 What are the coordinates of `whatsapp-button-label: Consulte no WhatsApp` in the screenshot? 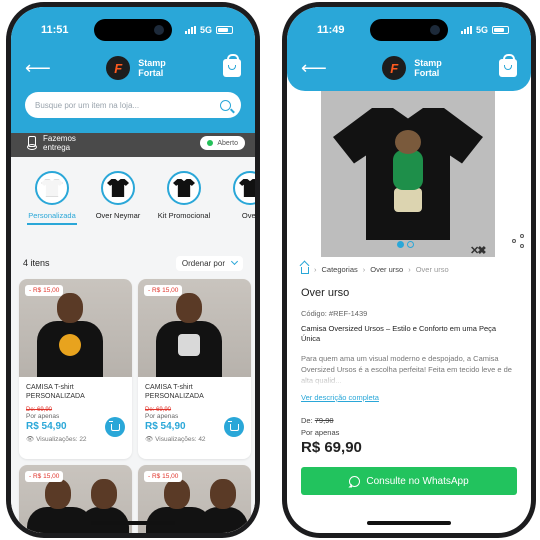 It's located at (417, 481).